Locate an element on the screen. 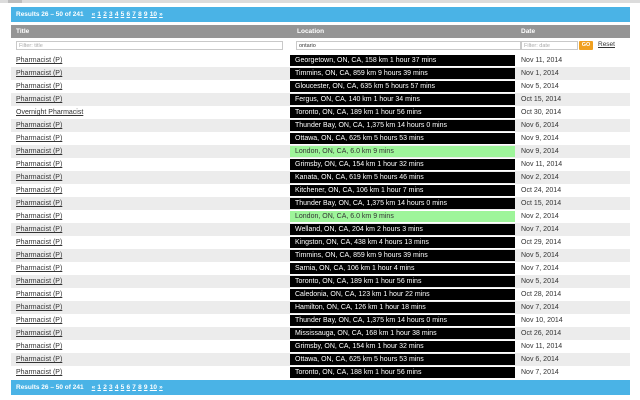 The height and width of the screenshot is (400, 640). column-header-date: Date is located at coordinates (528, 31).